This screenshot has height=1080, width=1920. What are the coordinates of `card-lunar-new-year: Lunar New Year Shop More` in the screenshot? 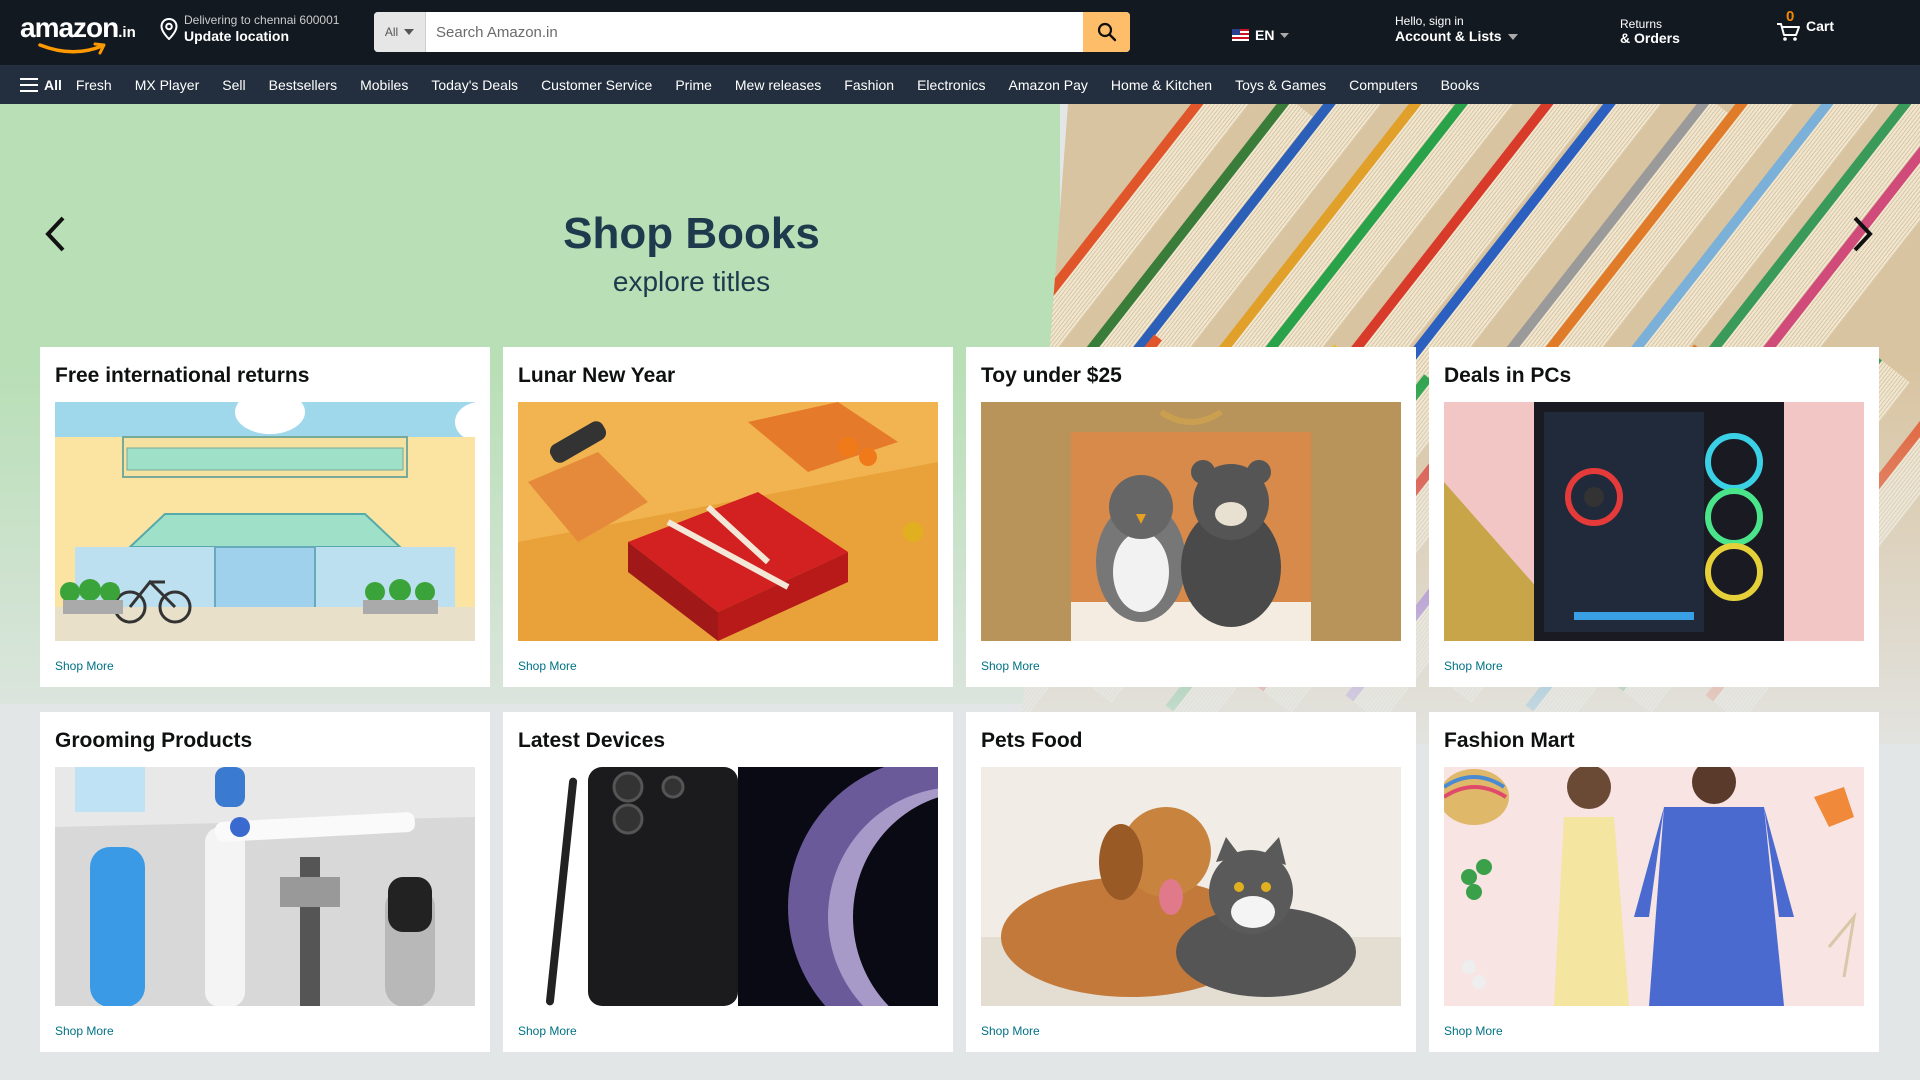 It's located at (728, 517).